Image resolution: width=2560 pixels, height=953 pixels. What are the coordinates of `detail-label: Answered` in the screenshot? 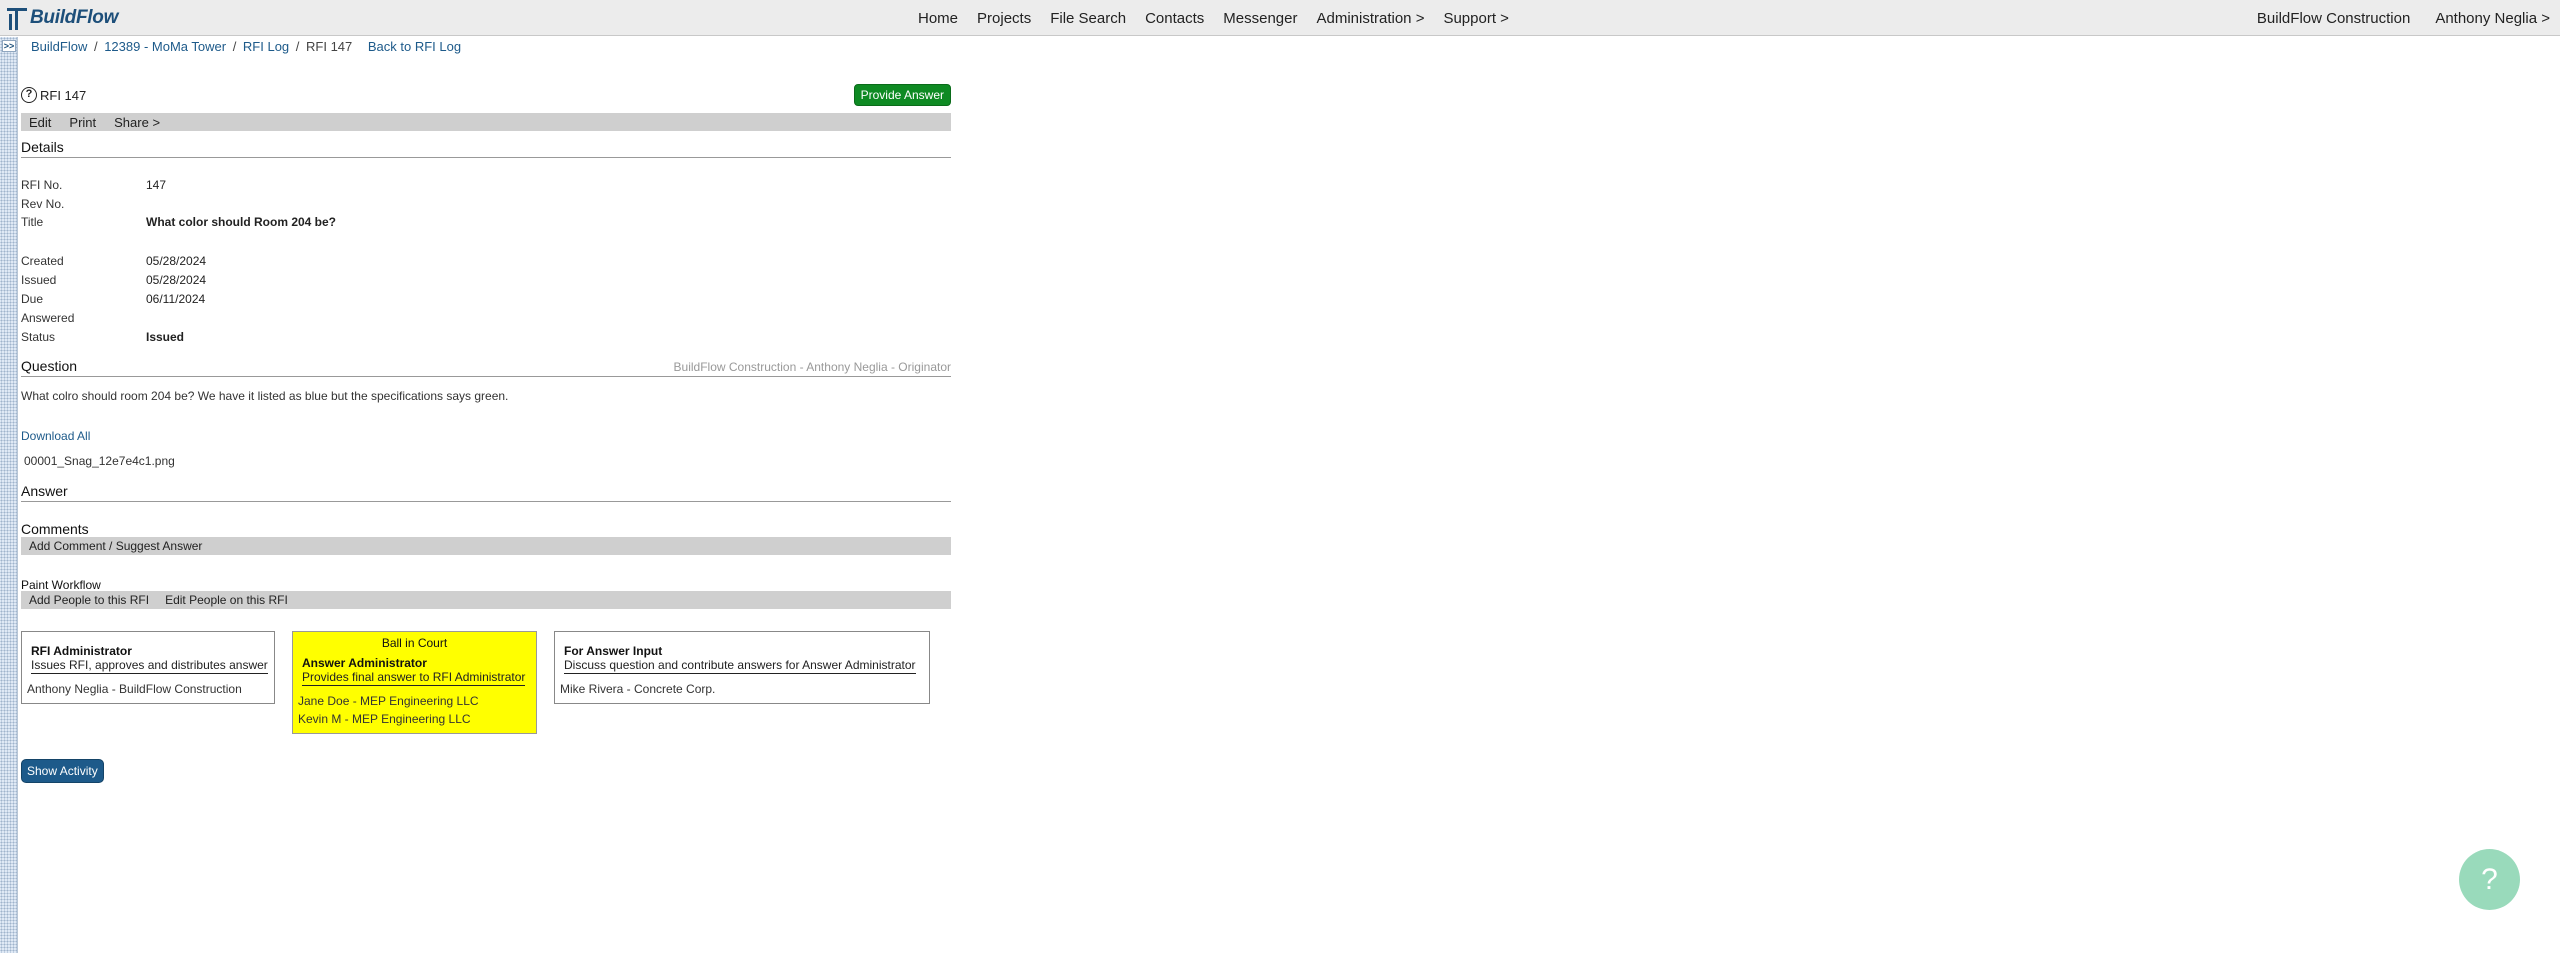 It's located at (48, 318).